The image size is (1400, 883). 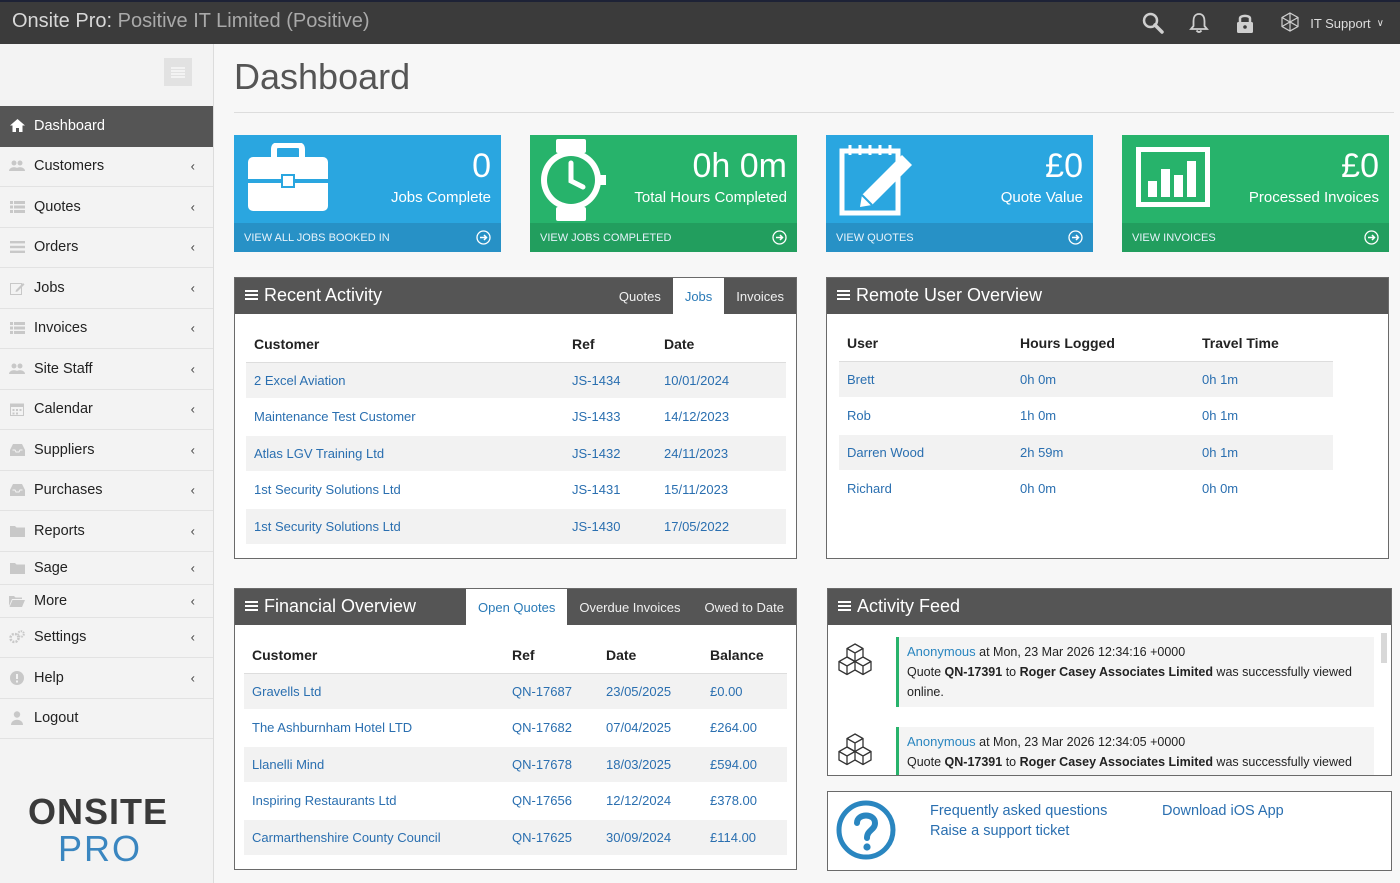 What do you see at coordinates (106, 288) in the screenshot?
I see `sidebar-item-jobs: Jobs ‹` at bounding box center [106, 288].